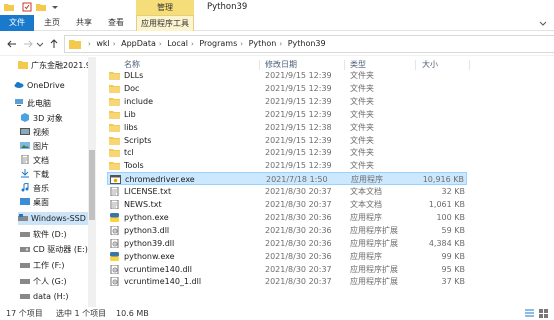  Describe the element at coordinates (44, 296) in the screenshot. I see `nav-item-drive-h: data (H:)` at that location.